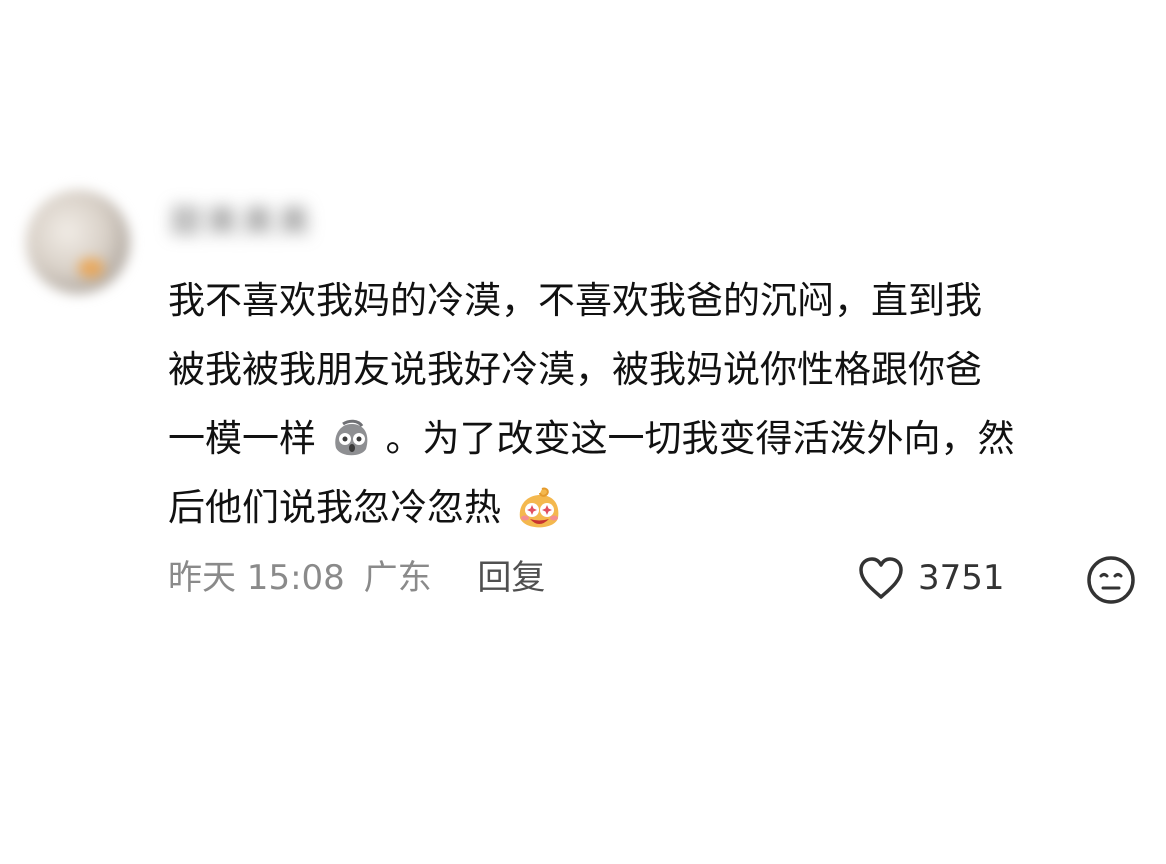 Image resolution: width=1166 pixels, height=864 pixels. I want to click on like-button: 3751, so click(930, 578).